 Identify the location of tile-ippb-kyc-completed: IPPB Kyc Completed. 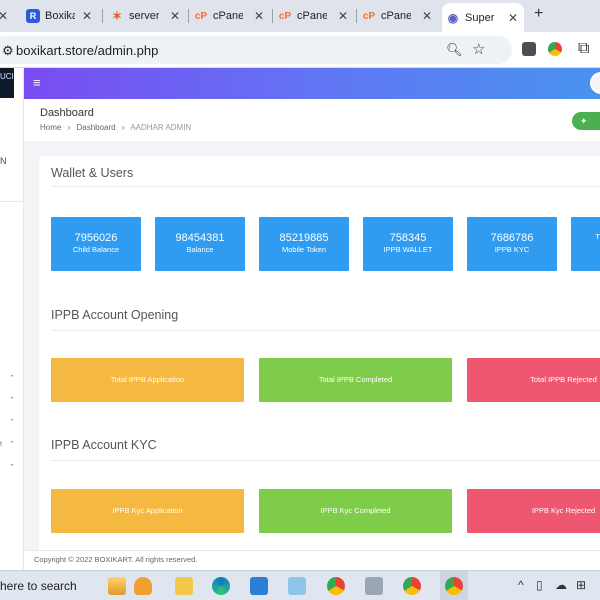
(355, 511).